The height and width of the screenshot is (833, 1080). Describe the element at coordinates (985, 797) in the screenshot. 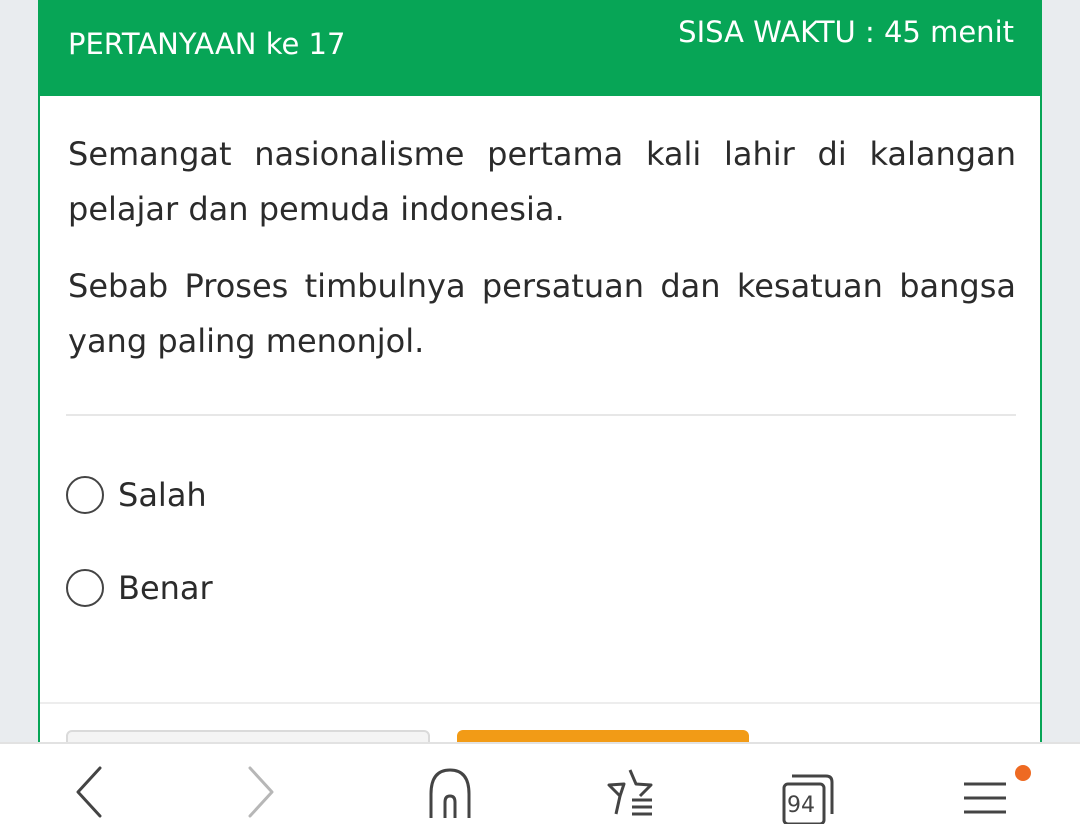

I see `menu-icon` at that location.